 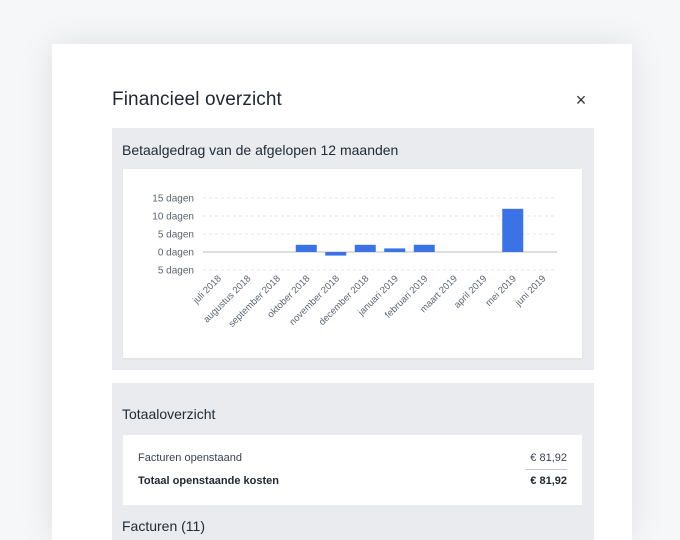 I want to click on open-invoices-row: Facturen openstaand € 81,92, so click(x=352, y=458).